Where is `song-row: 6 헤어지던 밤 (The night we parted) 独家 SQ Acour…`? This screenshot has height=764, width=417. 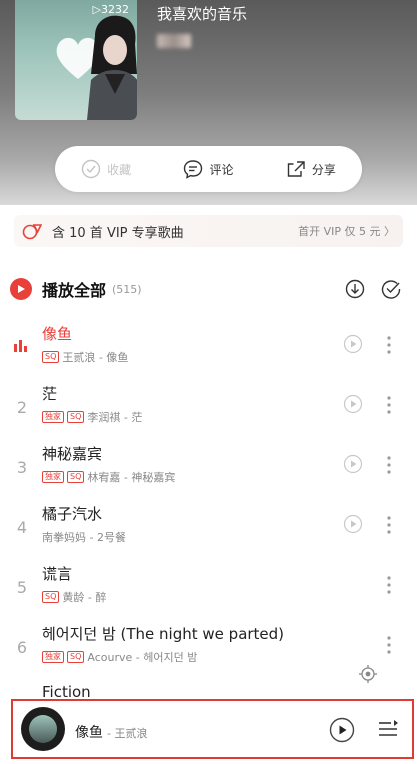
song-row: 6 헤어지던 밤 (The night we parted) 独家 SQ Acour… is located at coordinates (208, 648).